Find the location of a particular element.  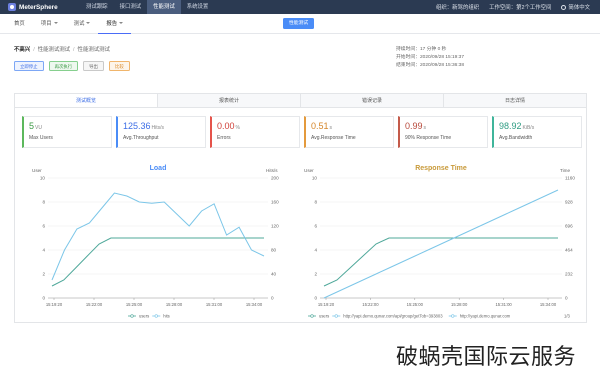

stop-button: 立即停止 is located at coordinates (29, 66).